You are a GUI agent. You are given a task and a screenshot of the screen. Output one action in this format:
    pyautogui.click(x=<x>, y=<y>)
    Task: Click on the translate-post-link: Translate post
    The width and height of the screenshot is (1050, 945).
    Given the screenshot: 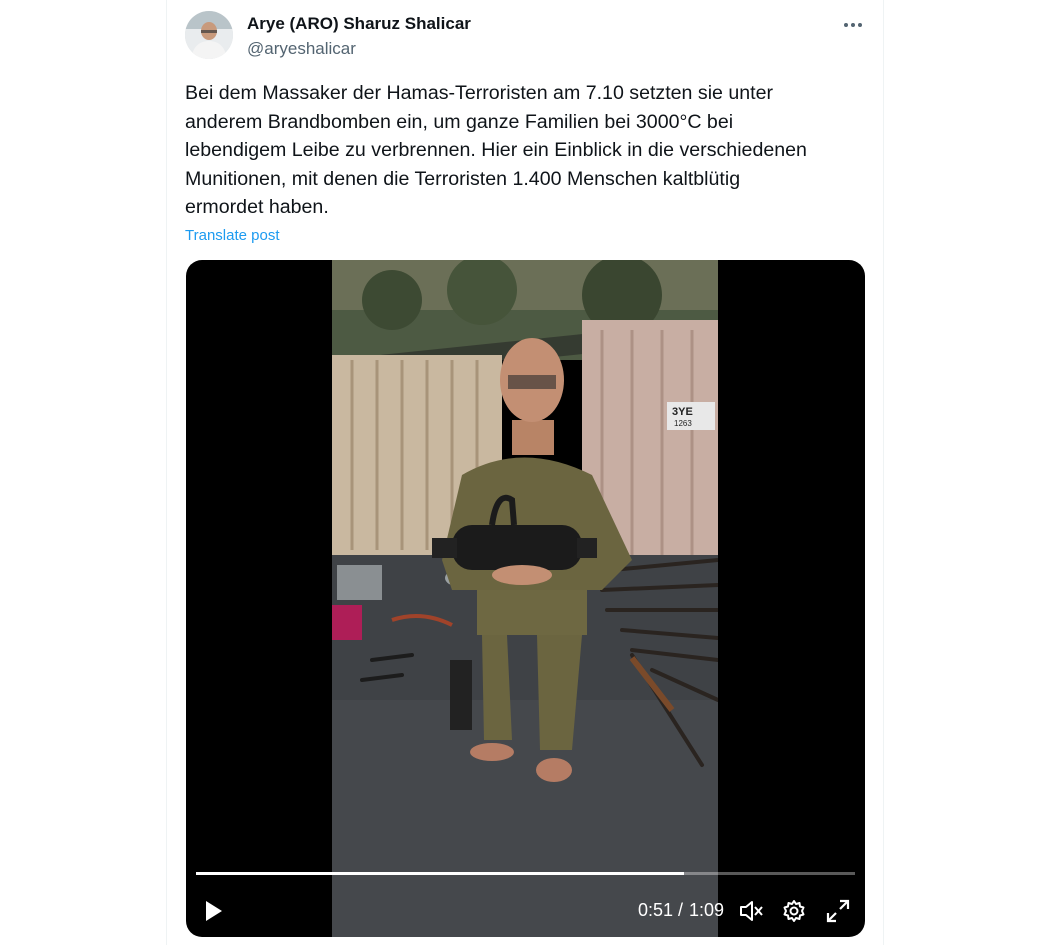 What is the action you would take?
    pyautogui.click(x=232, y=235)
    